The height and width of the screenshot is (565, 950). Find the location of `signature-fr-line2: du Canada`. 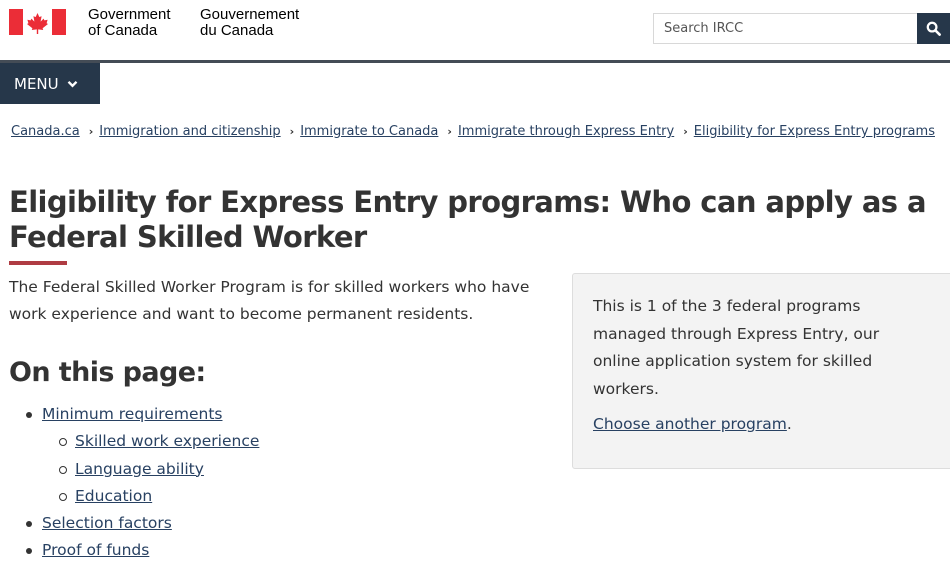

signature-fr-line2: du Canada is located at coordinates (237, 30).